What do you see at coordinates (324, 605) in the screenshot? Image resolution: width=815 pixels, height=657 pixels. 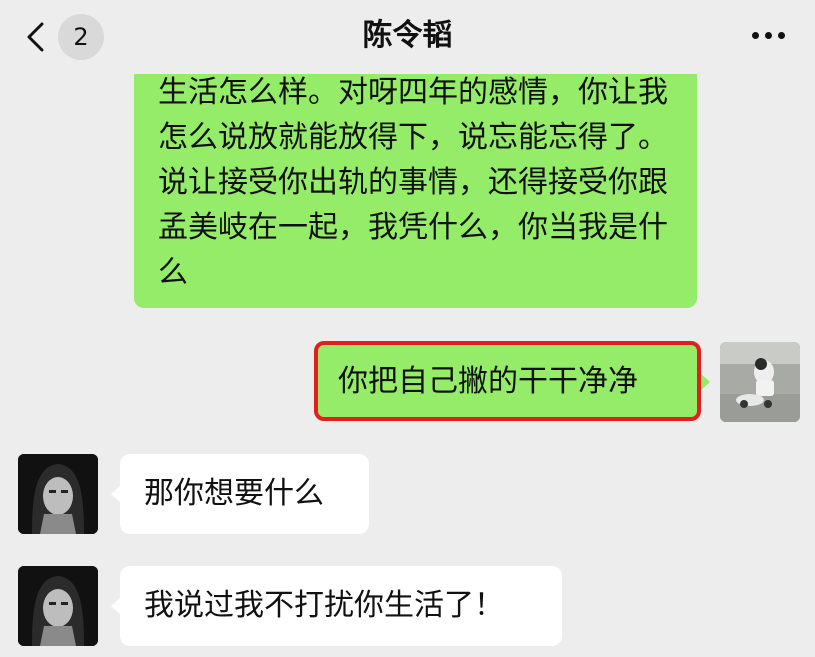 I see `message-text: 我说过我不打扰你生活了！` at bounding box center [324, 605].